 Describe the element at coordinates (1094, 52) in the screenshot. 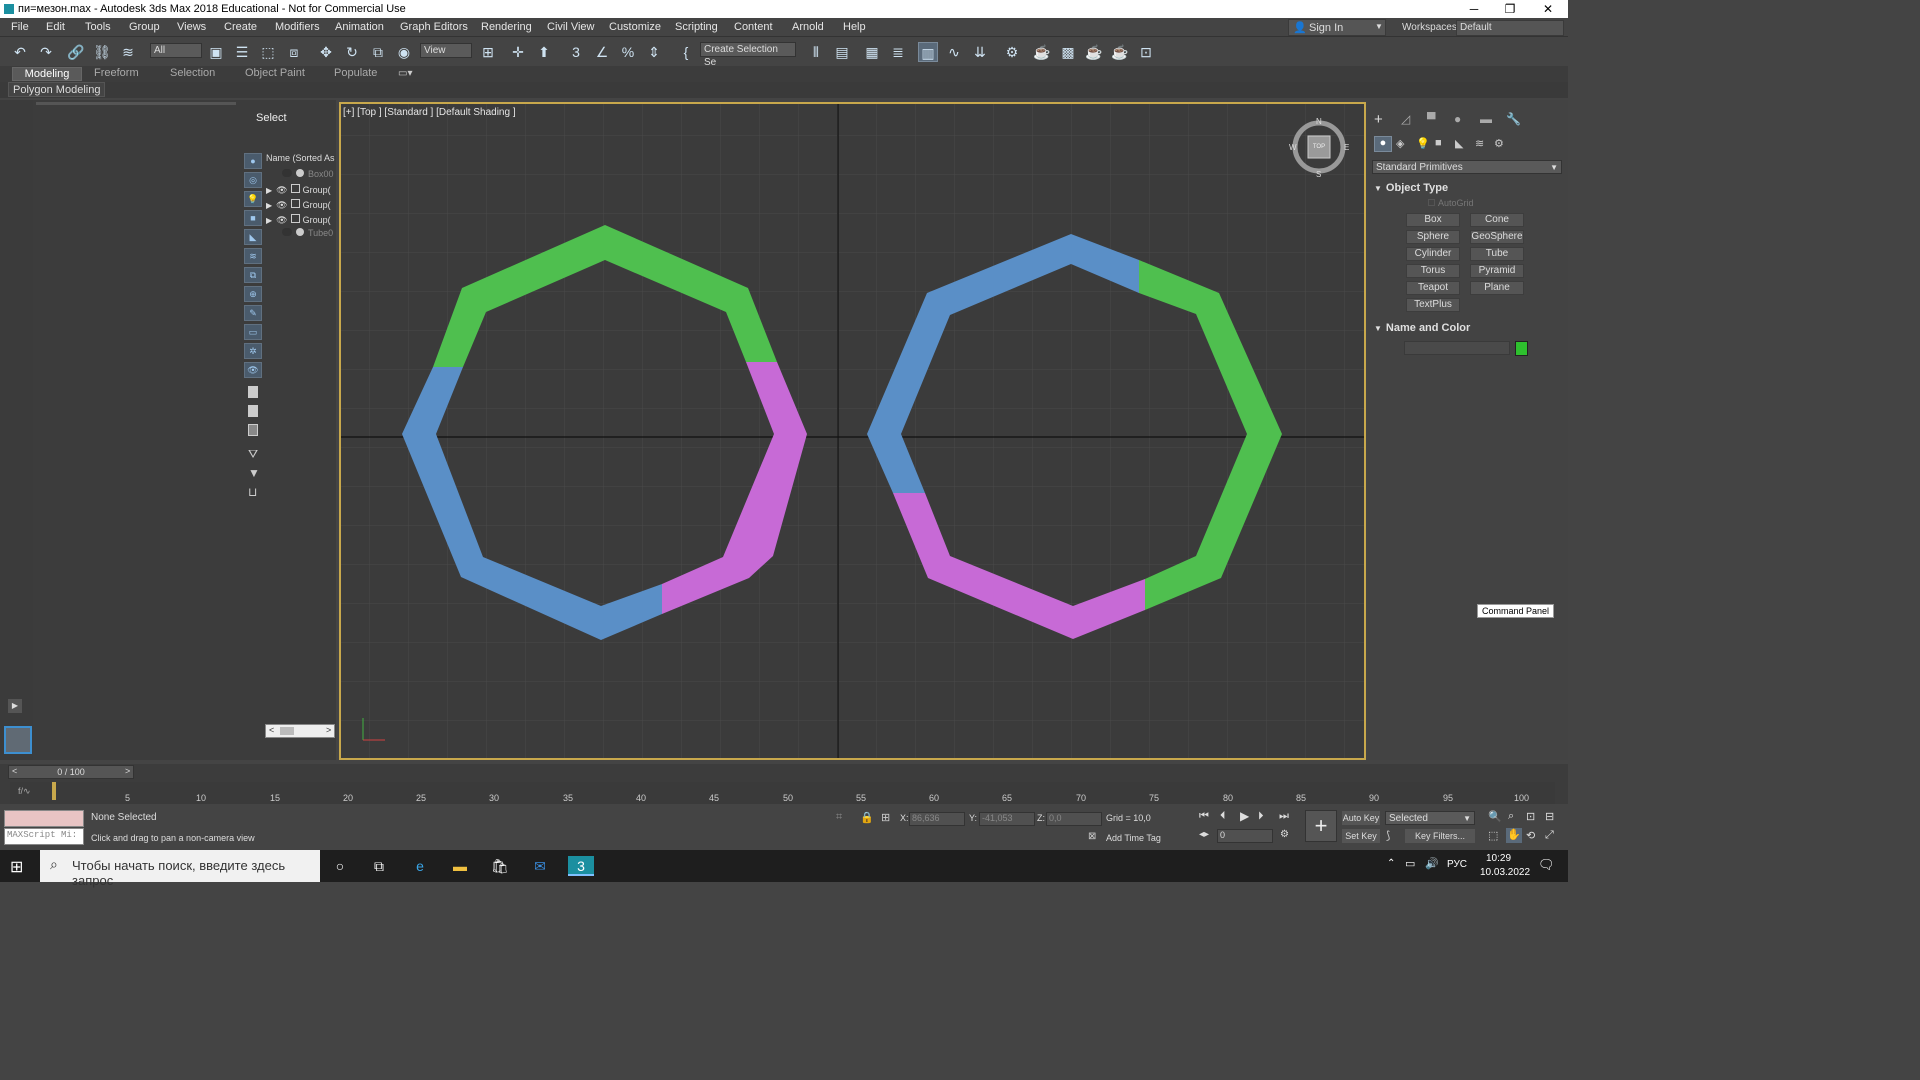

I see `render-production-icon: ☕` at that location.